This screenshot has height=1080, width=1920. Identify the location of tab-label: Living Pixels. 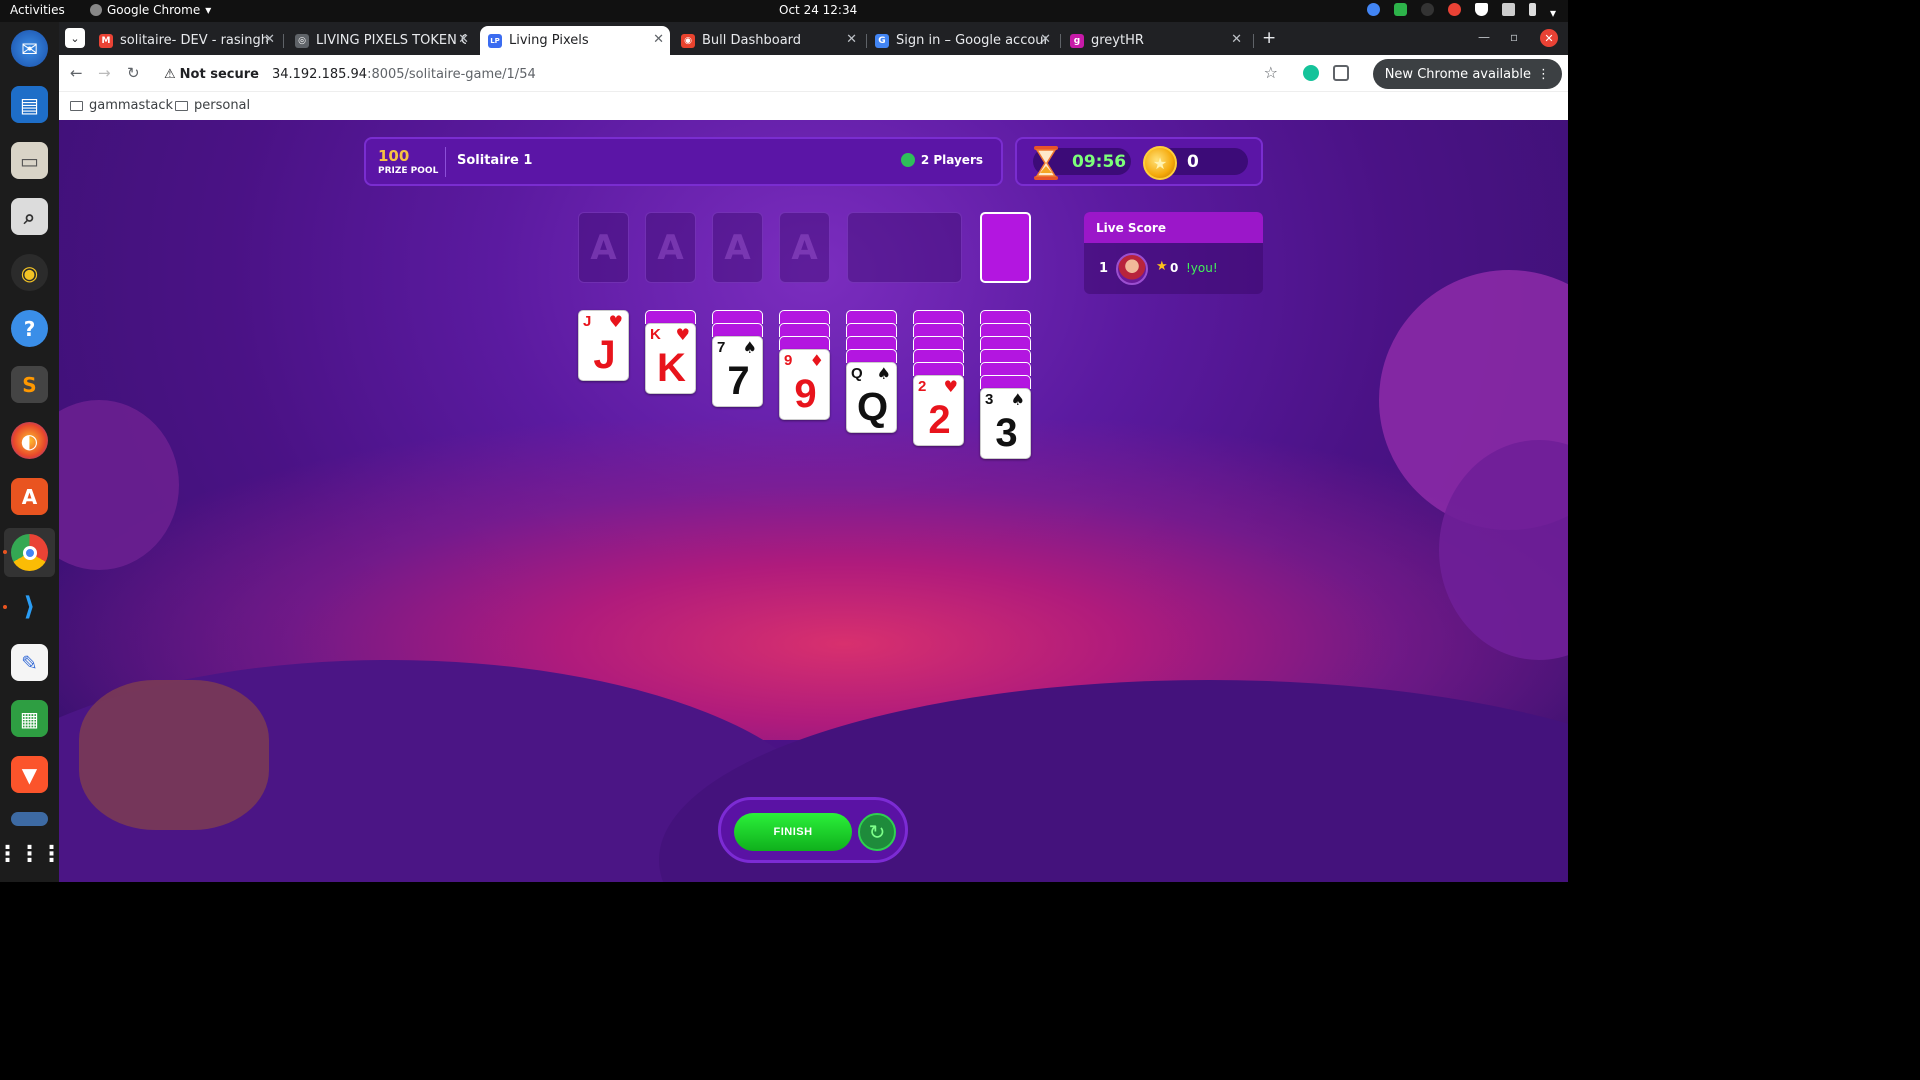
(549, 40).